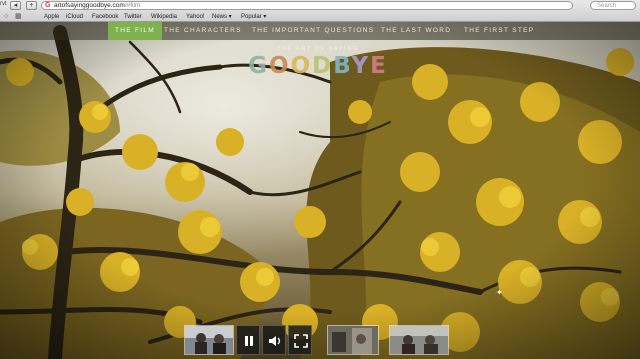 This screenshot has width=640, height=359. What do you see at coordinates (18, 16) in the screenshot?
I see `bookmarks-grid-icon: ▦` at bounding box center [18, 16].